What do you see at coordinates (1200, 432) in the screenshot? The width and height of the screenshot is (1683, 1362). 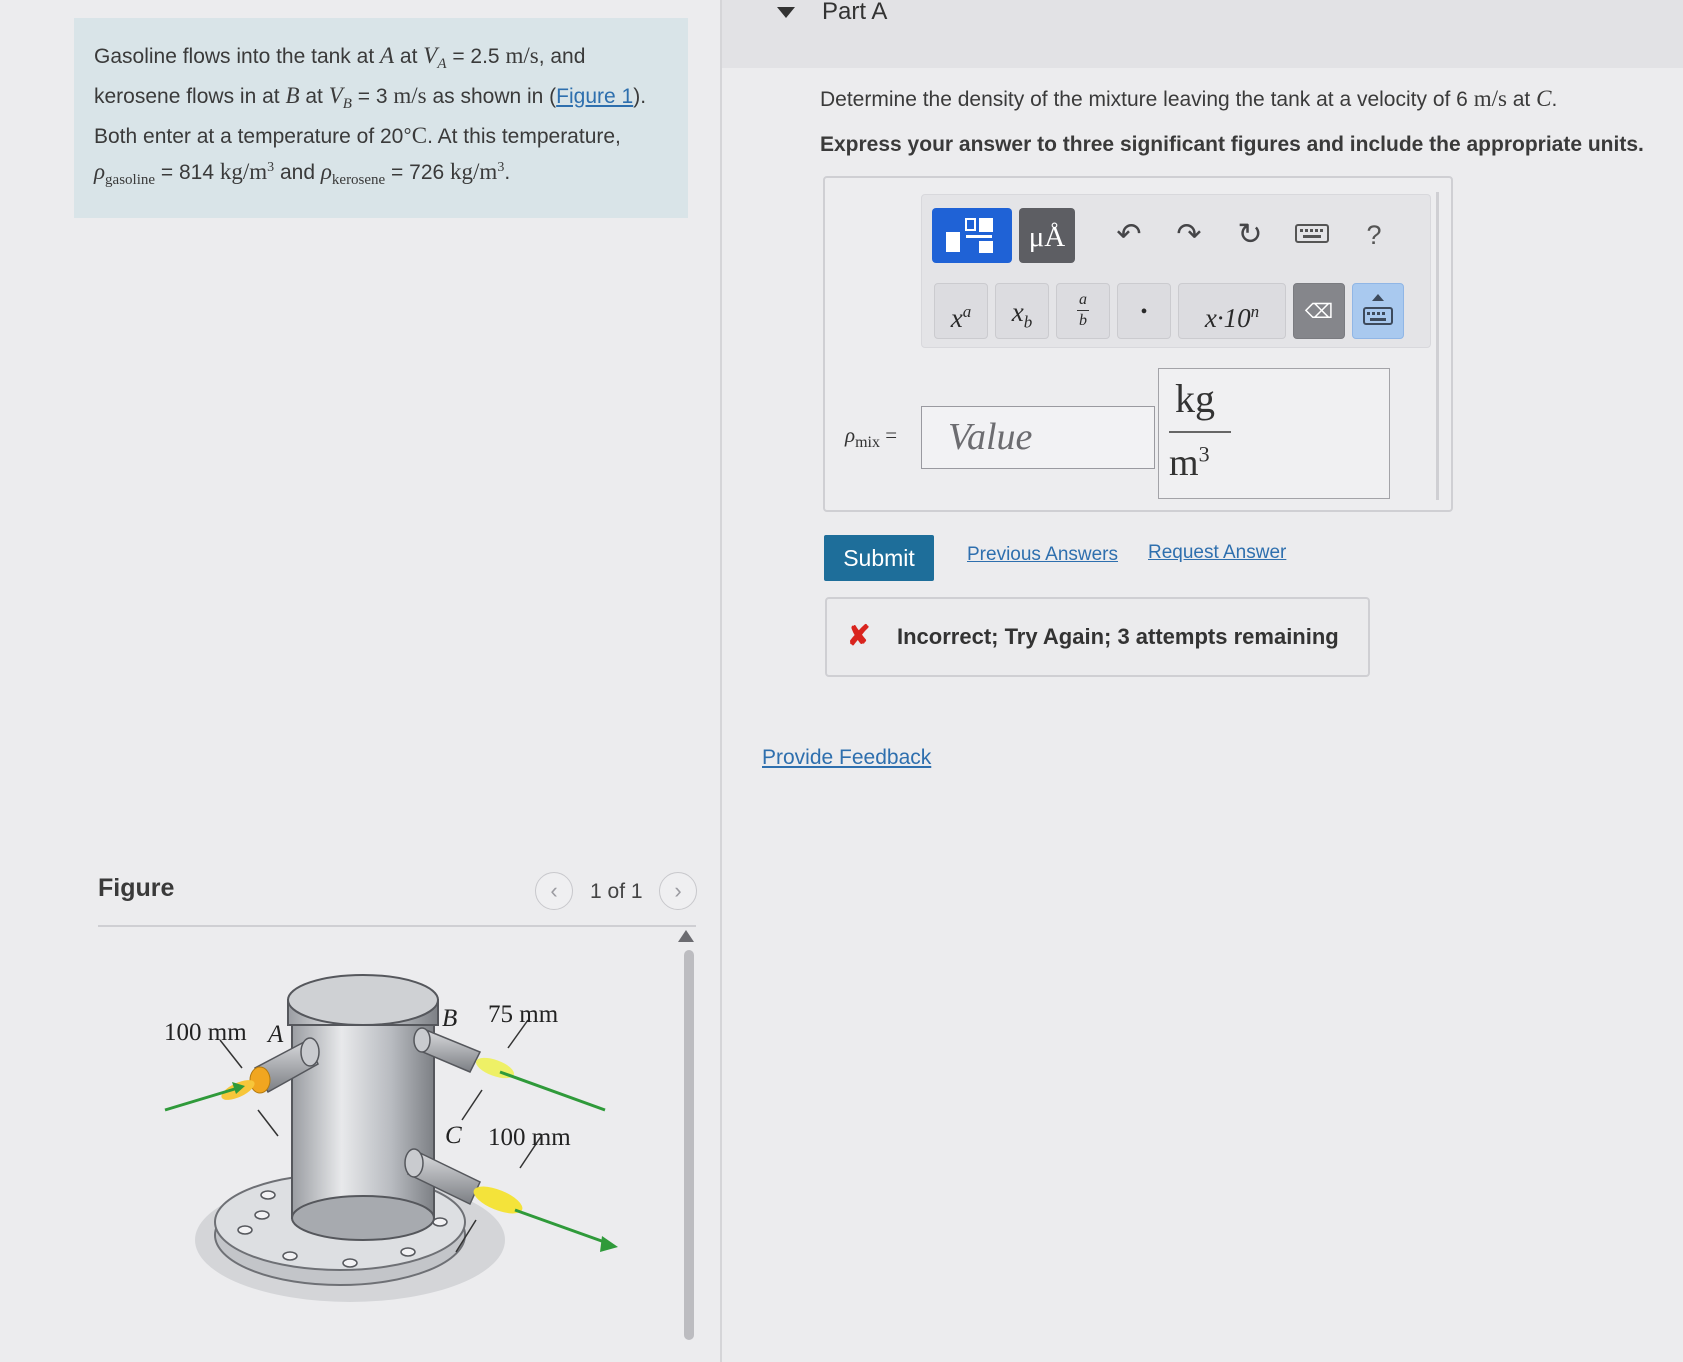 I see `unit-fraction-bar` at bounding box center [1200, 432].